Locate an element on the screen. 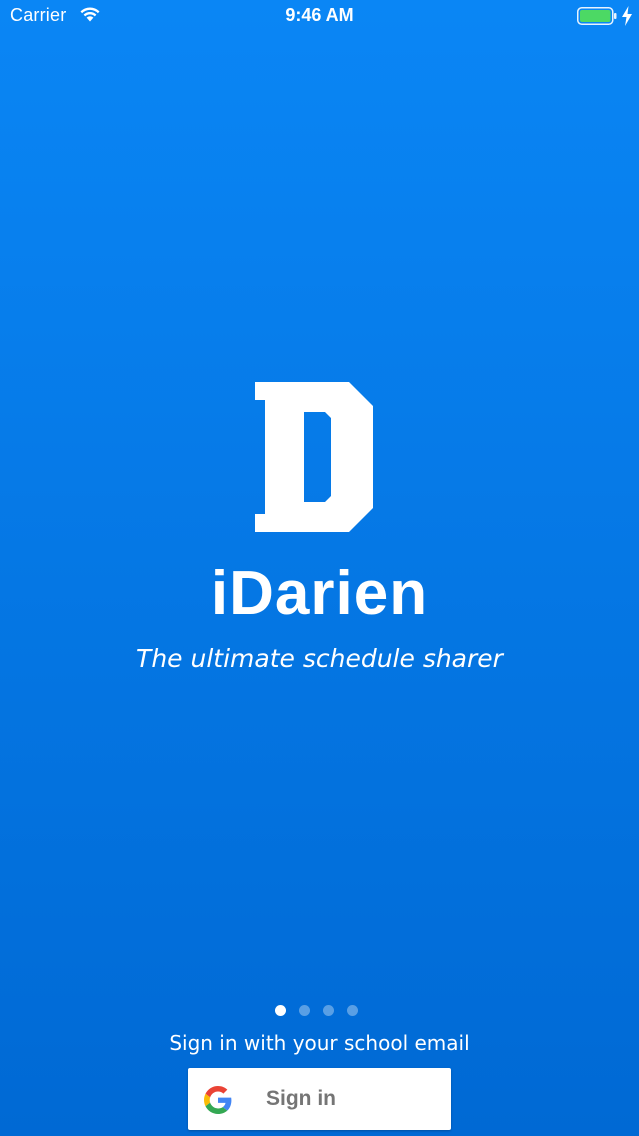 Image resolution: width=639 pixels, height=1136 pixels. status-bar: Carrier 9:46 AM is located at coordinates (319, 17).